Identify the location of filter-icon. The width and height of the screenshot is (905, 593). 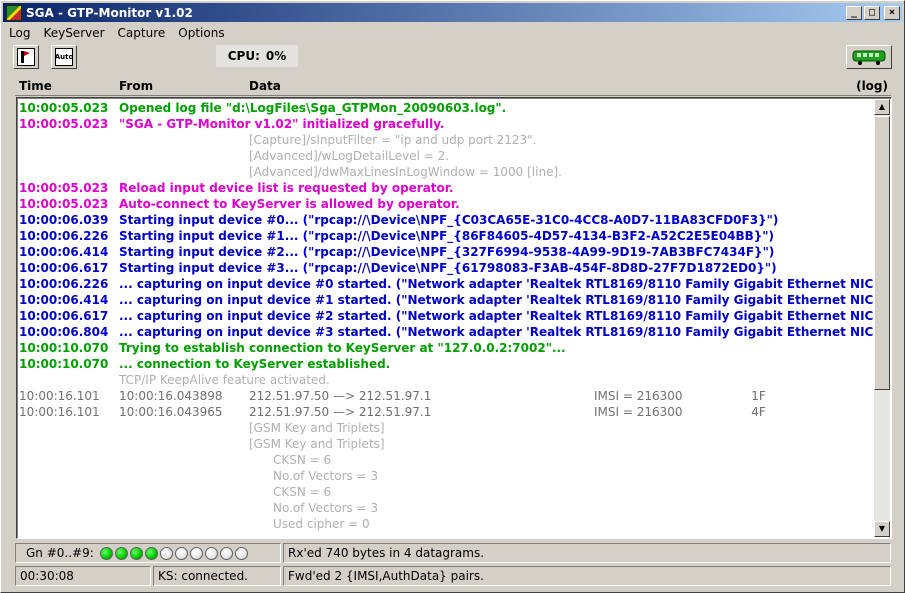
(26, 57).